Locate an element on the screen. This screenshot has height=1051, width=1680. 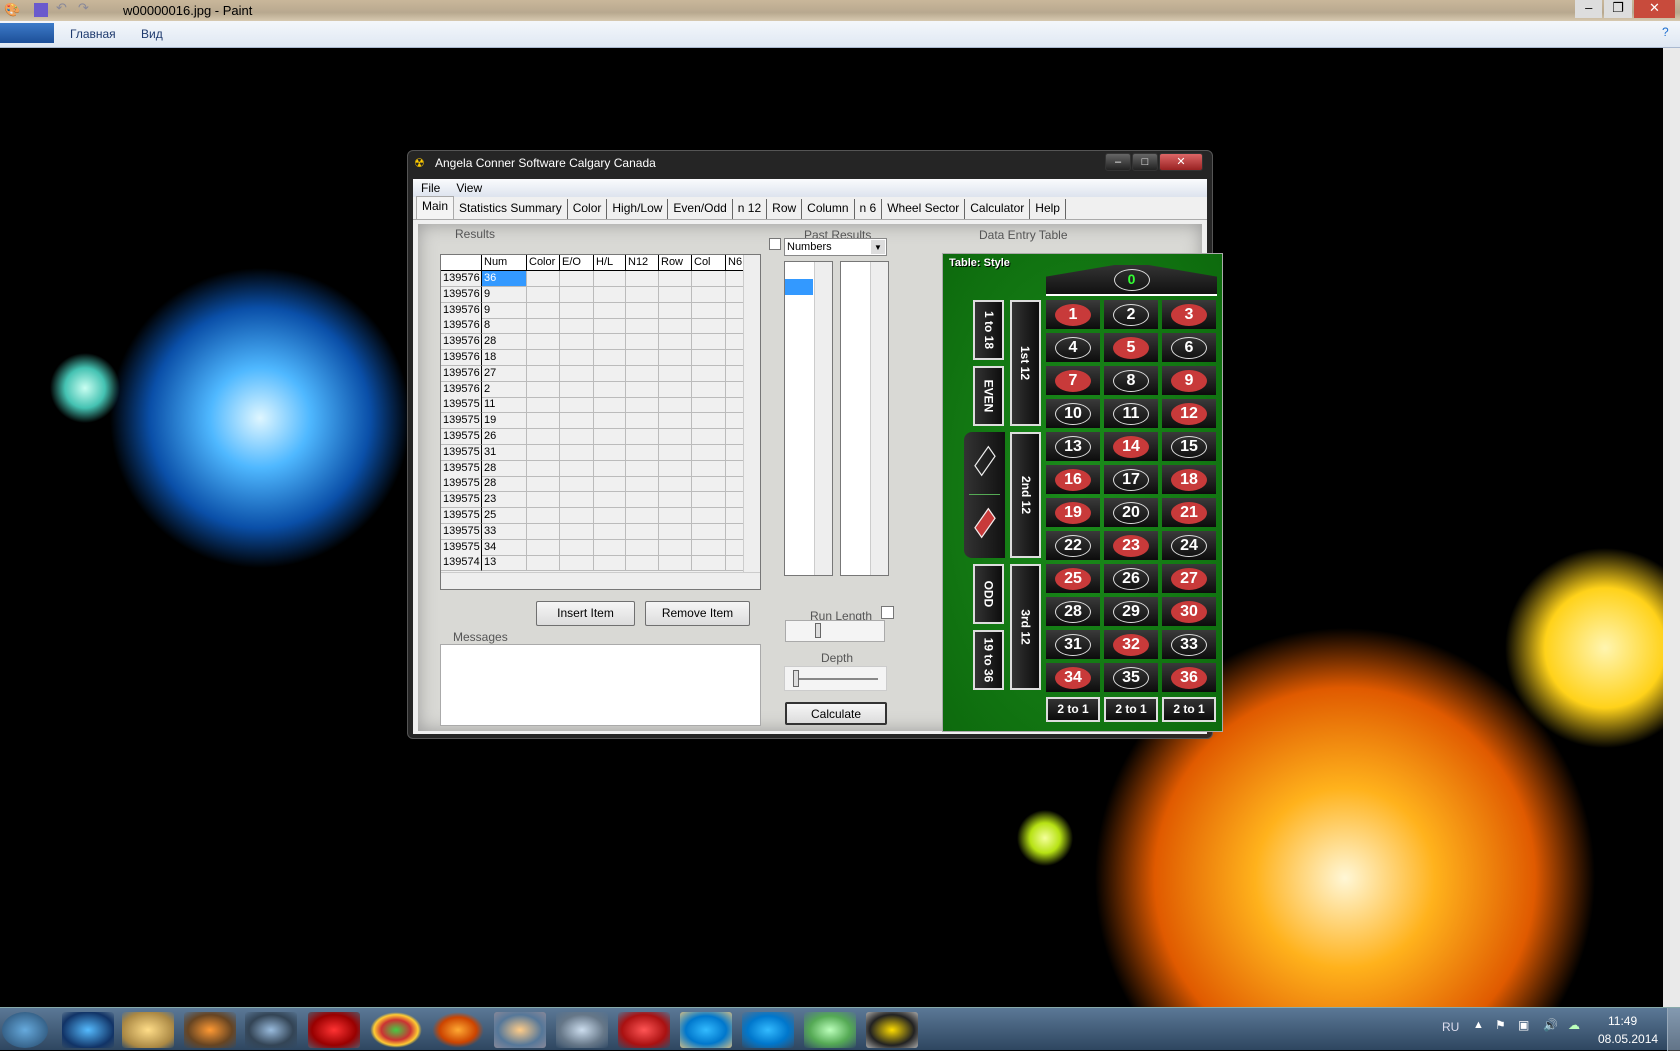
table-row: 139576 9 is located at coordinates (592, 310).